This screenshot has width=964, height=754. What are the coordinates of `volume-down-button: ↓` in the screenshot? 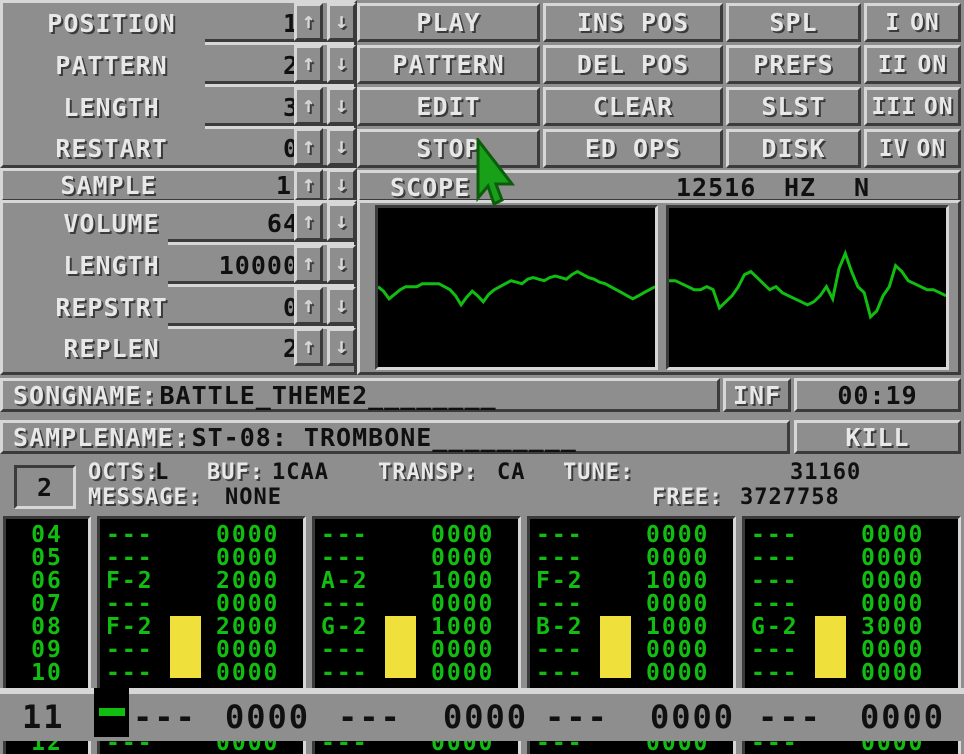 It's located at (341, 222).